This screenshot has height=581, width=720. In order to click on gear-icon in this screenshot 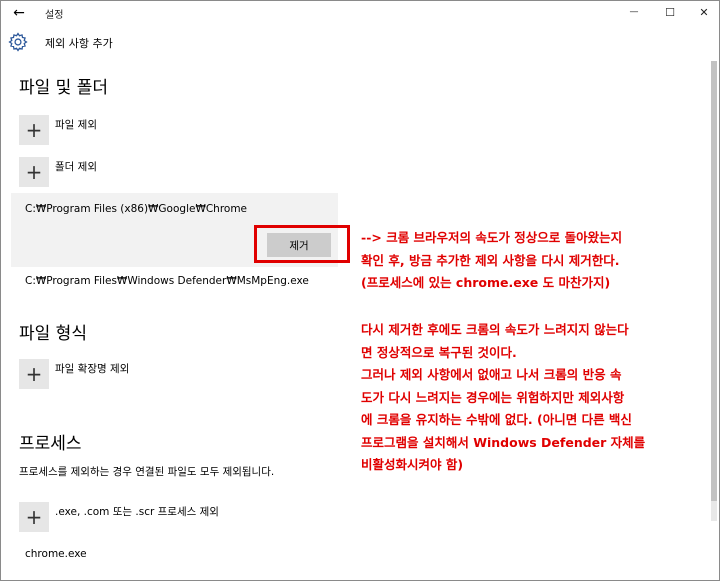, I will do `click(18, 42)`.